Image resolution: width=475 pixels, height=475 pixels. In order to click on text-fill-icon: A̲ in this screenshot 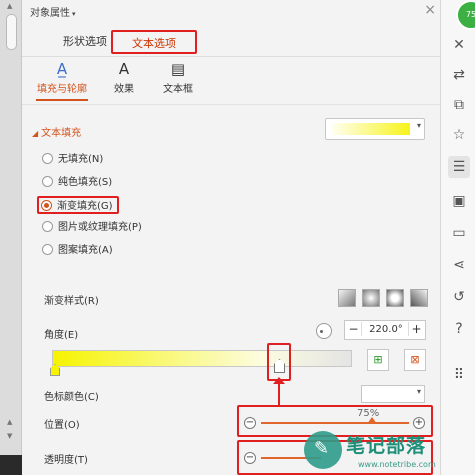, I will do `click(62, 69)`.